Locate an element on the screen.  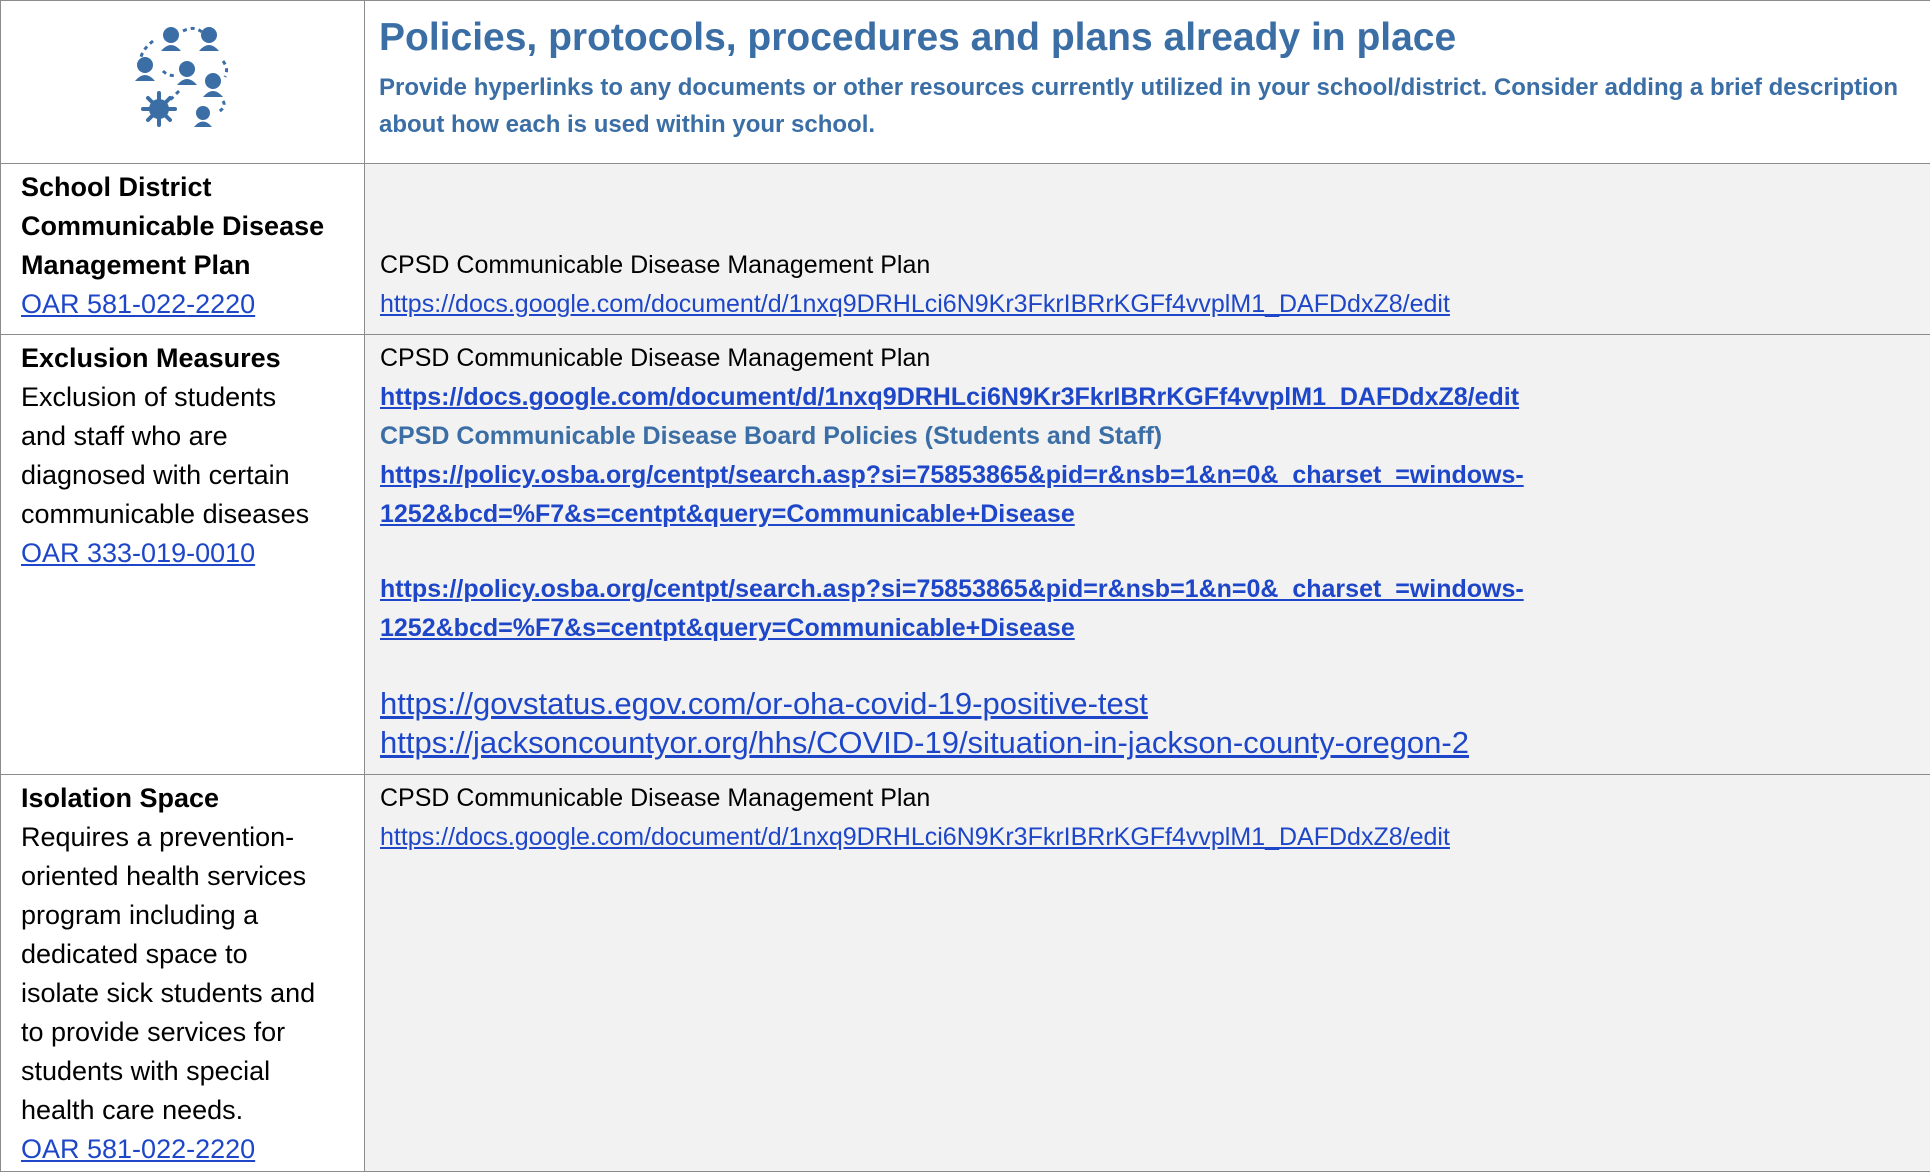
row-desc-line: communicable diseases is located at coordinates (189, 514).